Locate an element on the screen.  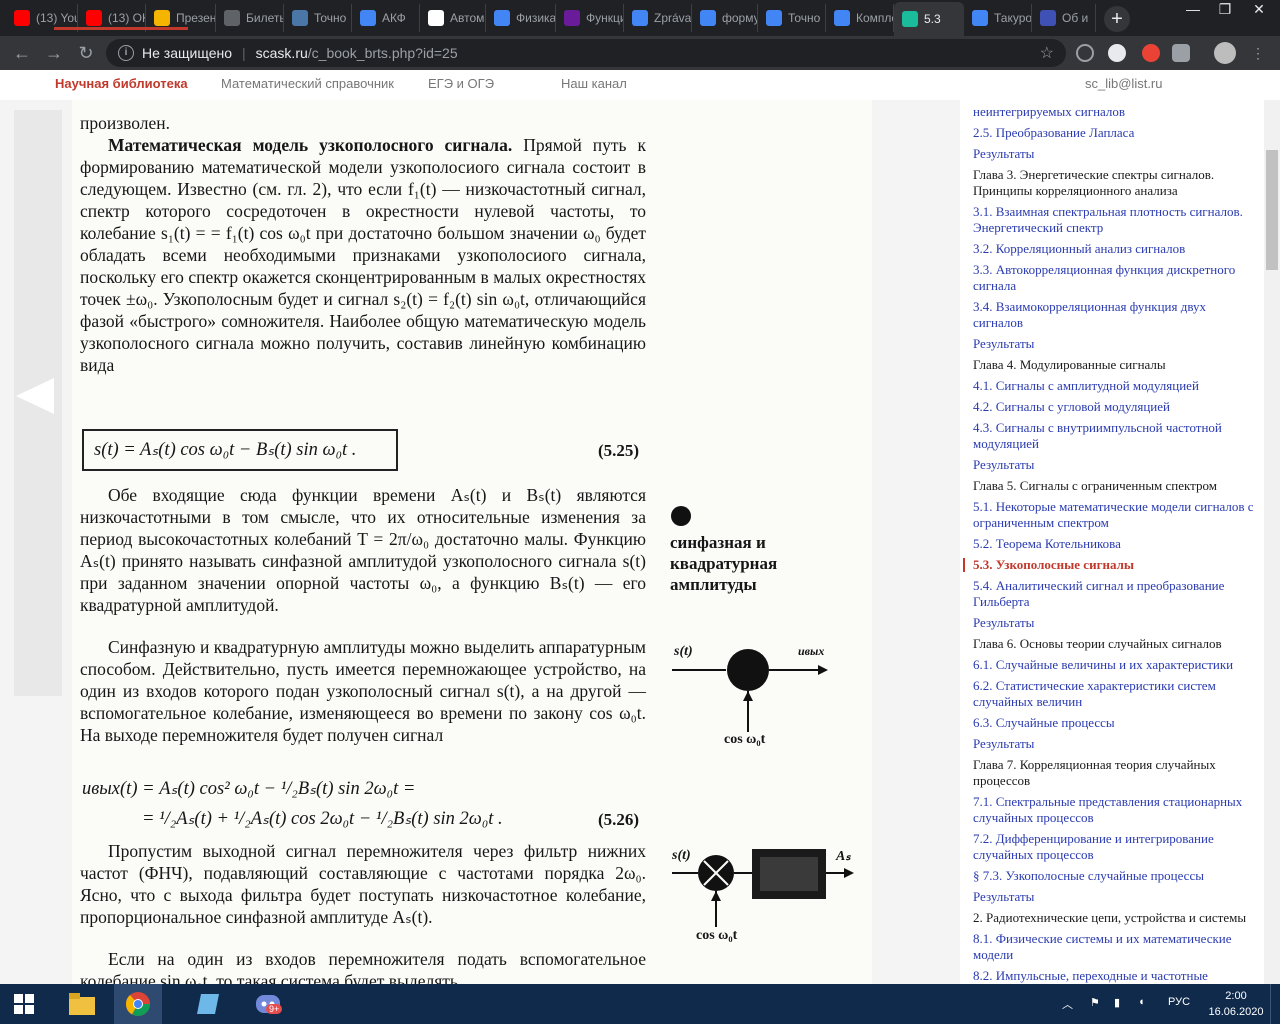
browser-tab: Об и is located at coordinates (1064, 18).